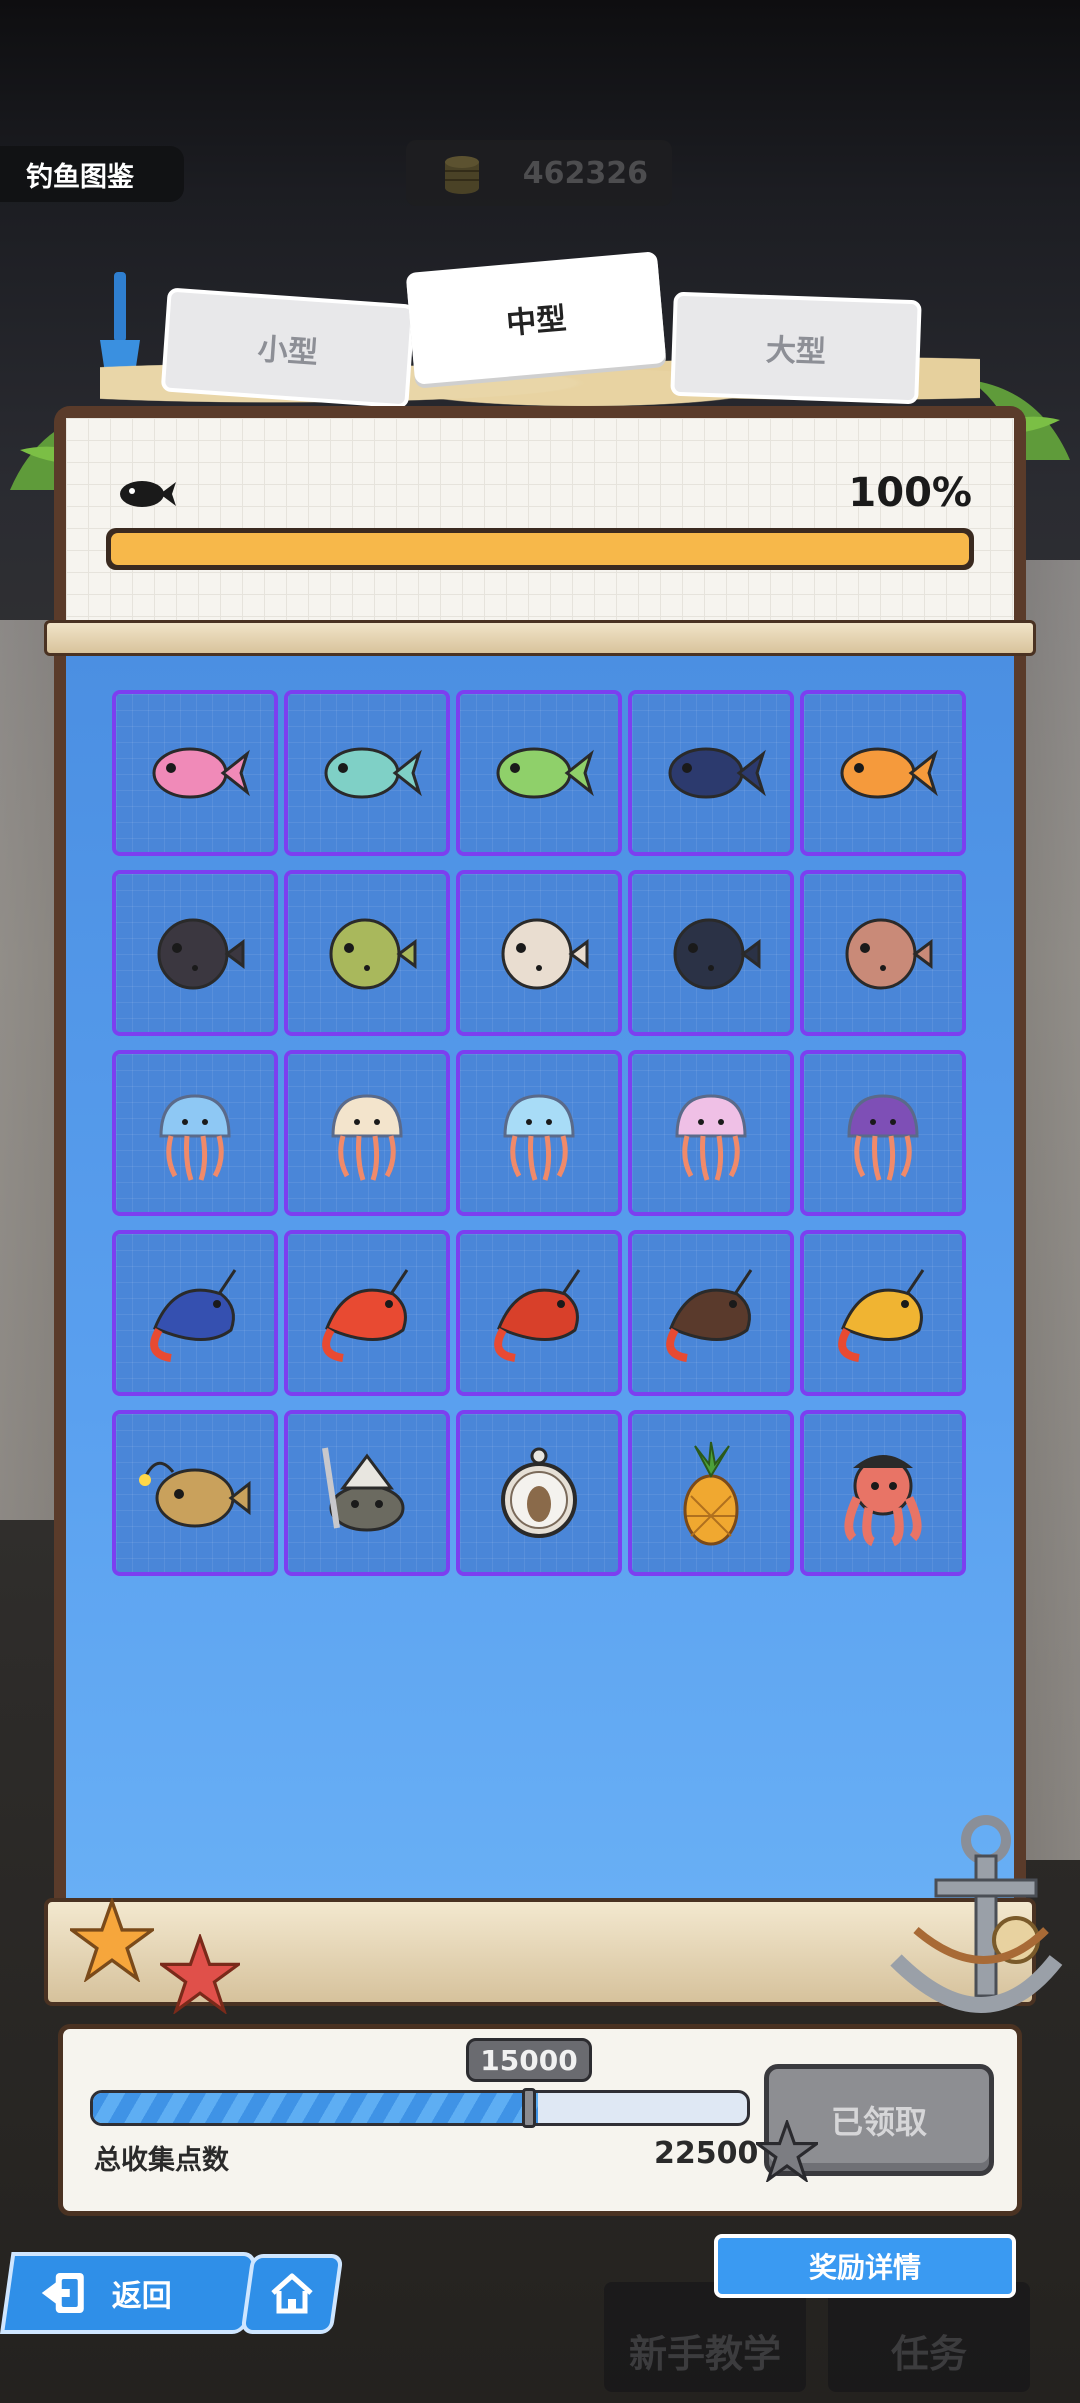 The width and height of the screenshot is (1080, 2403). Describe the element at coordinates (529, 2108) in the screenshot. I see `milestone-marker` at that location.